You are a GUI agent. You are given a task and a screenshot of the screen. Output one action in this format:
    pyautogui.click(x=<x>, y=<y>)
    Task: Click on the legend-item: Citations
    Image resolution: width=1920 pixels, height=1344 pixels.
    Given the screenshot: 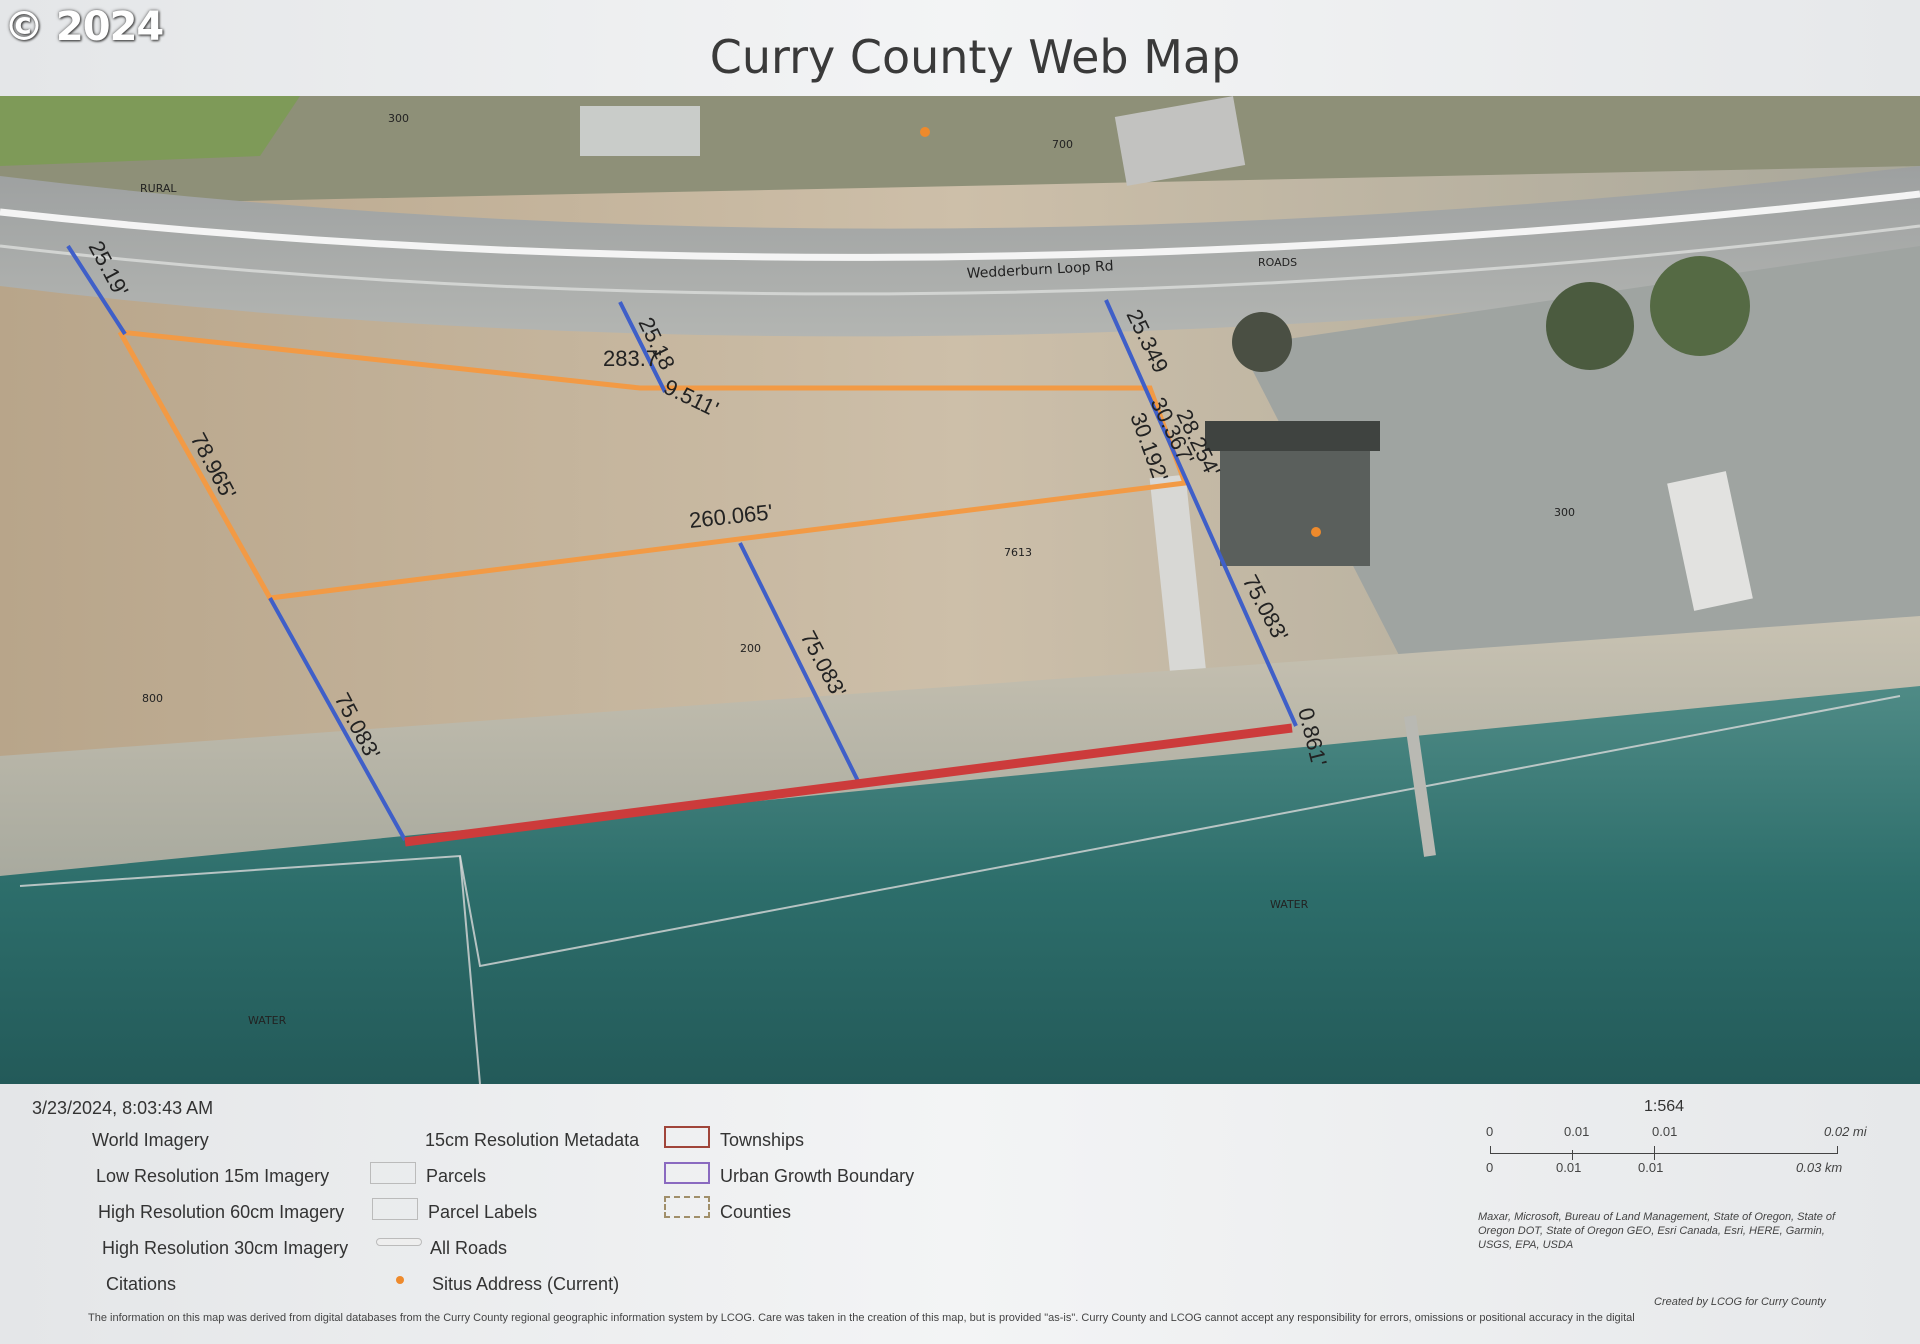 What is the action you would take?
    pyautogui.click(x=141, y=1284)
    